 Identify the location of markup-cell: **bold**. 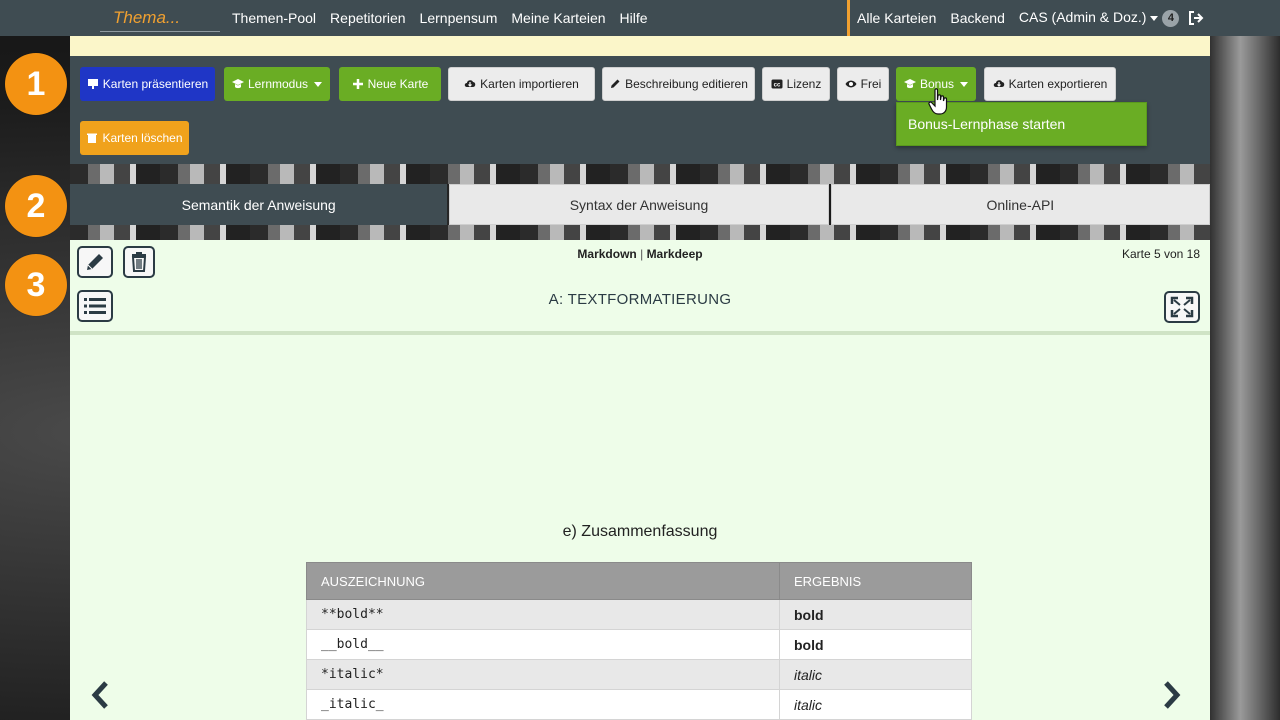
(543, 614).